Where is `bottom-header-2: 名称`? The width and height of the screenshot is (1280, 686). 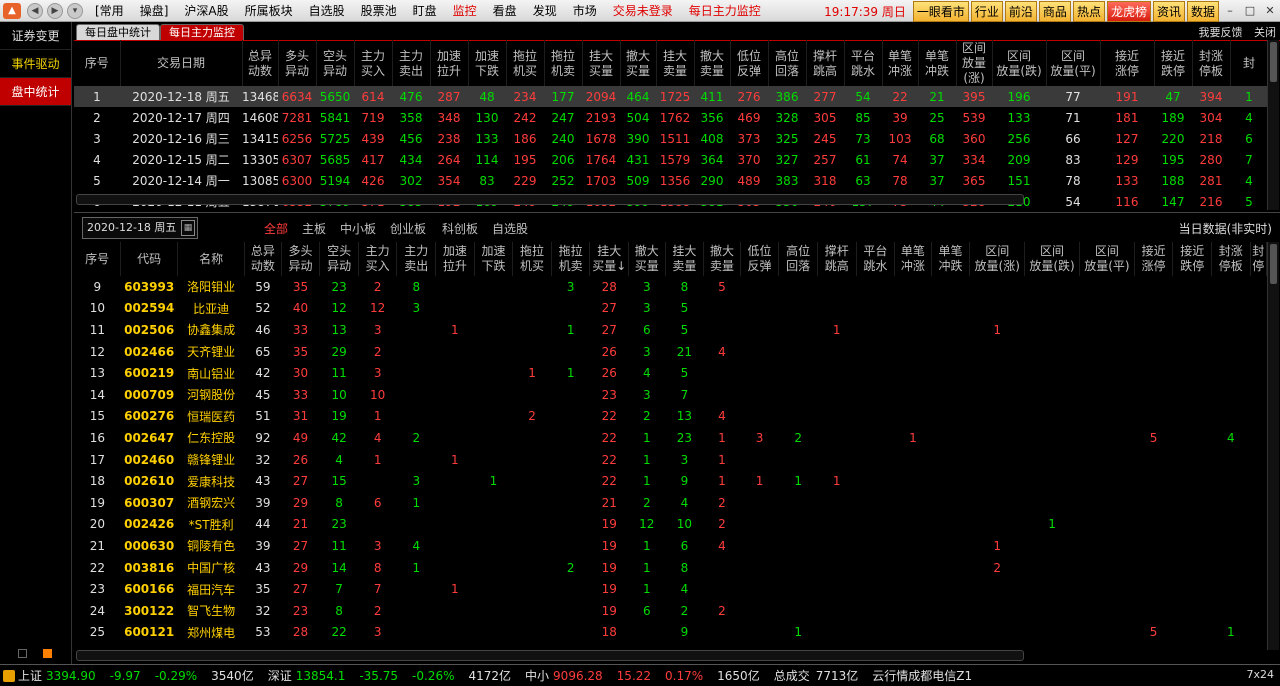 bottom-header-2: 名称 is located at coordinates (211, 259).